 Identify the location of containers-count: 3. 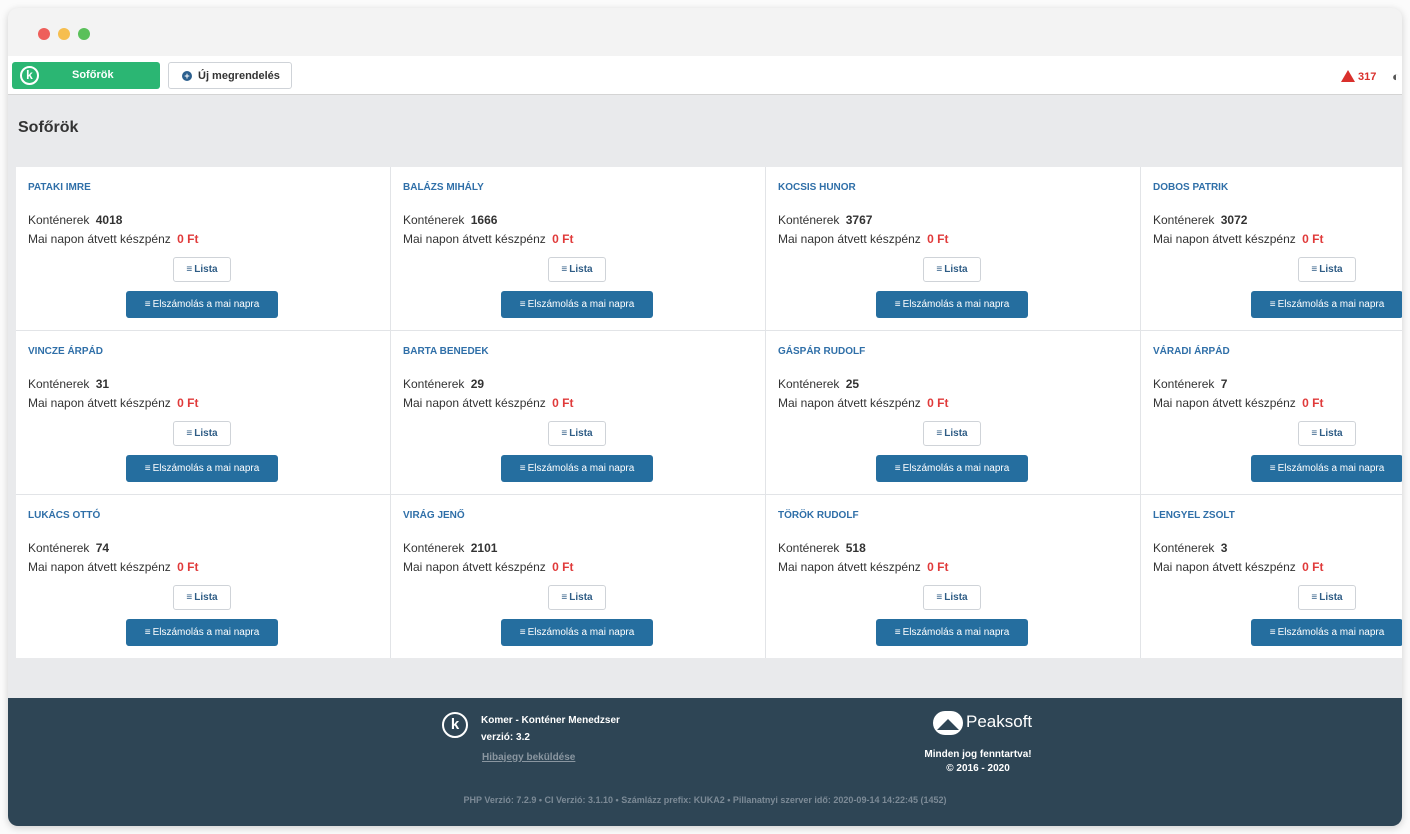
(1224, 548).